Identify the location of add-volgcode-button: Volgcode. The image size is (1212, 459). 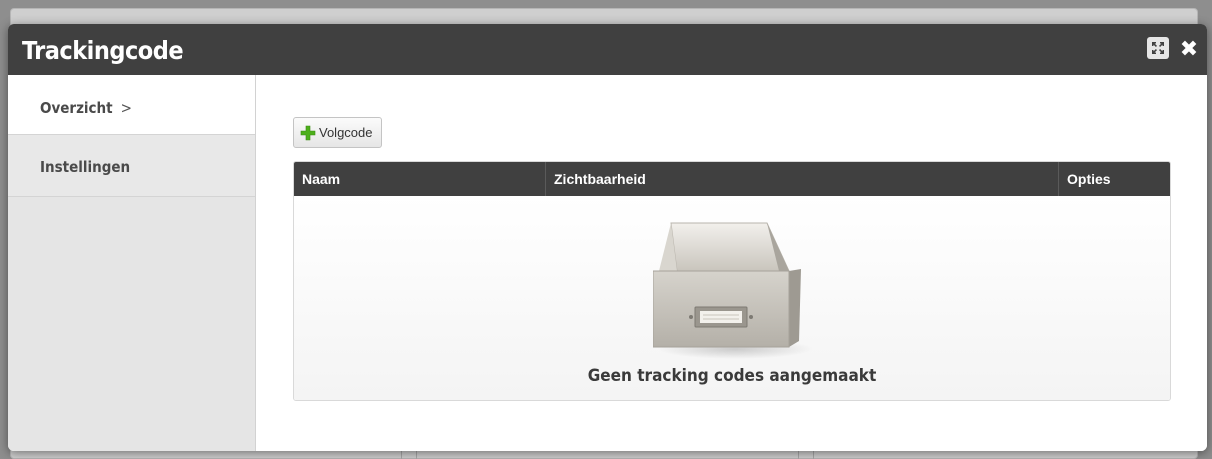
(337, 132).